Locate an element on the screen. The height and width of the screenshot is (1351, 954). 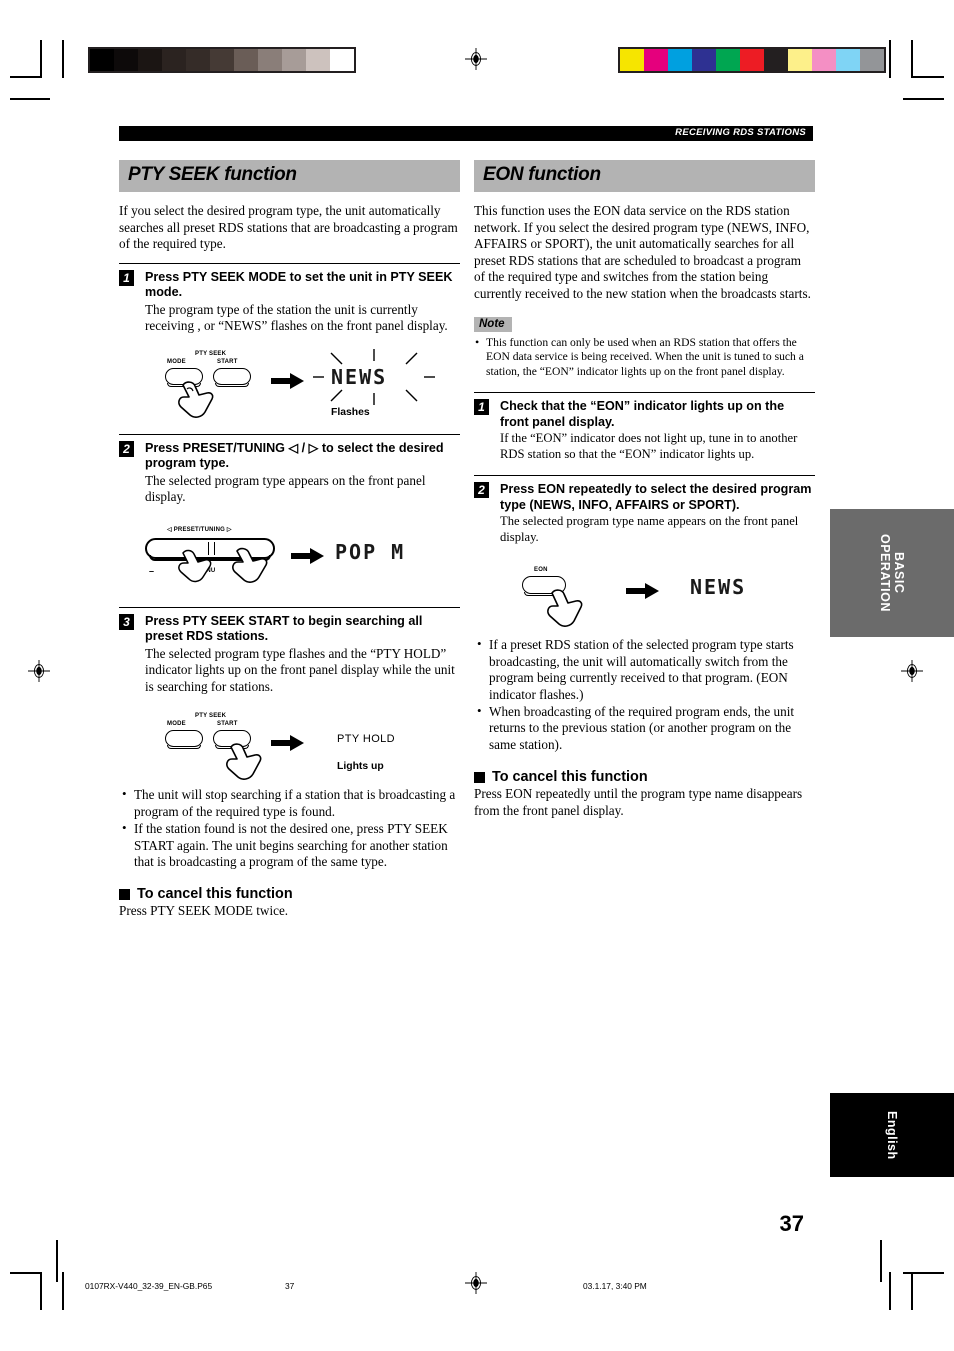
lcd-display-1: NEWS is located at coordinates (374, 377).